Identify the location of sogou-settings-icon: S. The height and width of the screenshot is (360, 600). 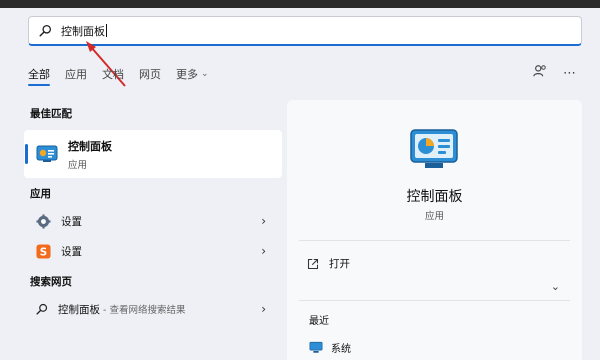
(43, 250).